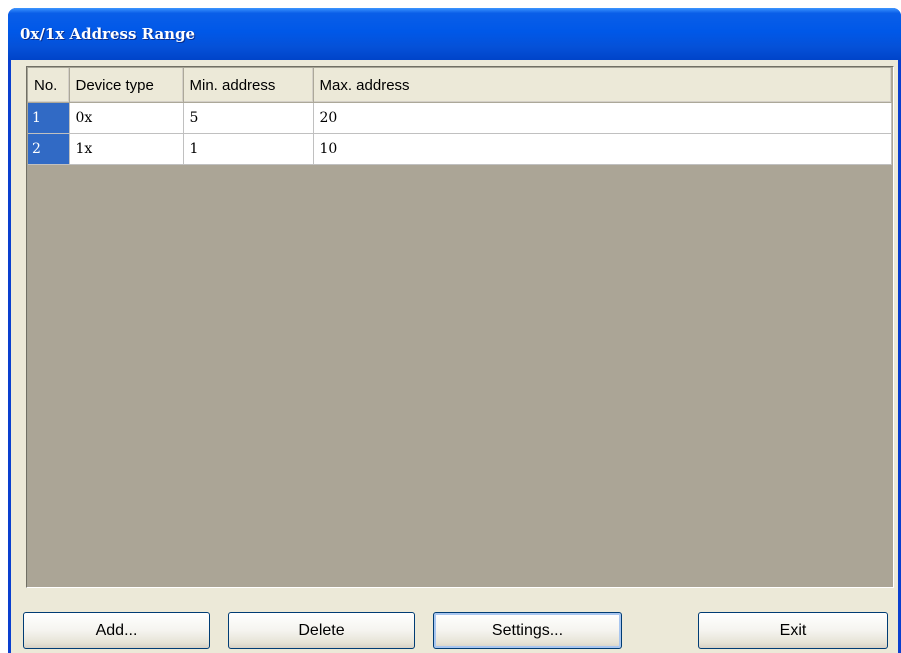 The width and height of the screenshot is (901, 653). Describe the element at coordinates (49, 149) in the screenshot. I see `row-number-cell: 2` at that location.